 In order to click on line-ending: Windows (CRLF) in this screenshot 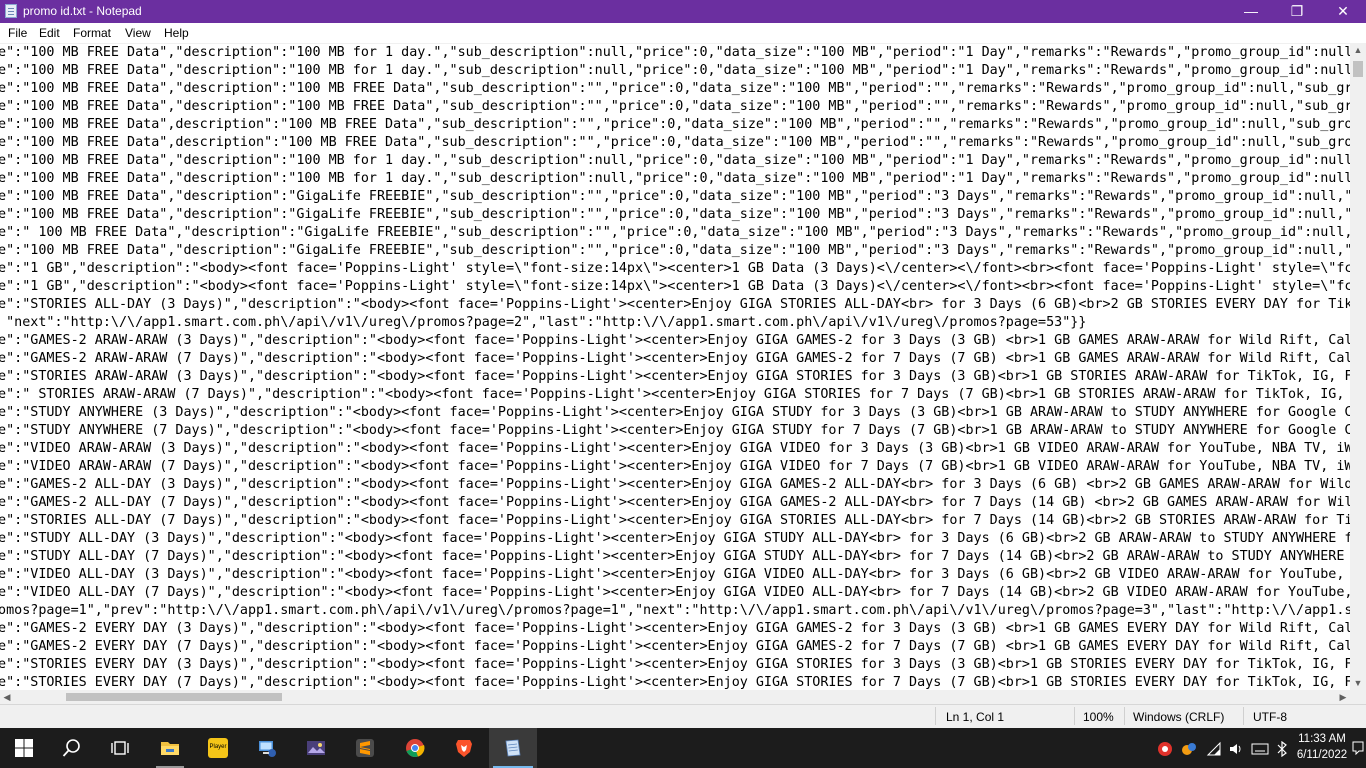, I will do `click(1179, 717)`.